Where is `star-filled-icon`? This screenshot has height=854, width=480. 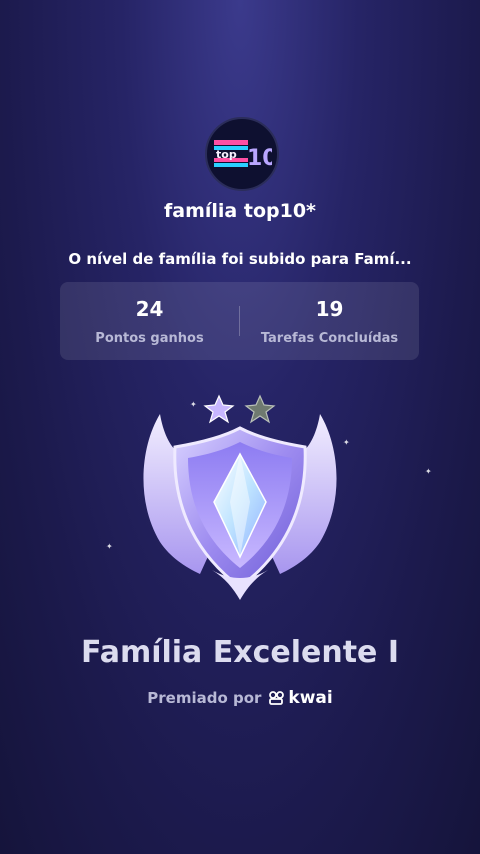 star-filled-icon is located at coordinates (219, 409).